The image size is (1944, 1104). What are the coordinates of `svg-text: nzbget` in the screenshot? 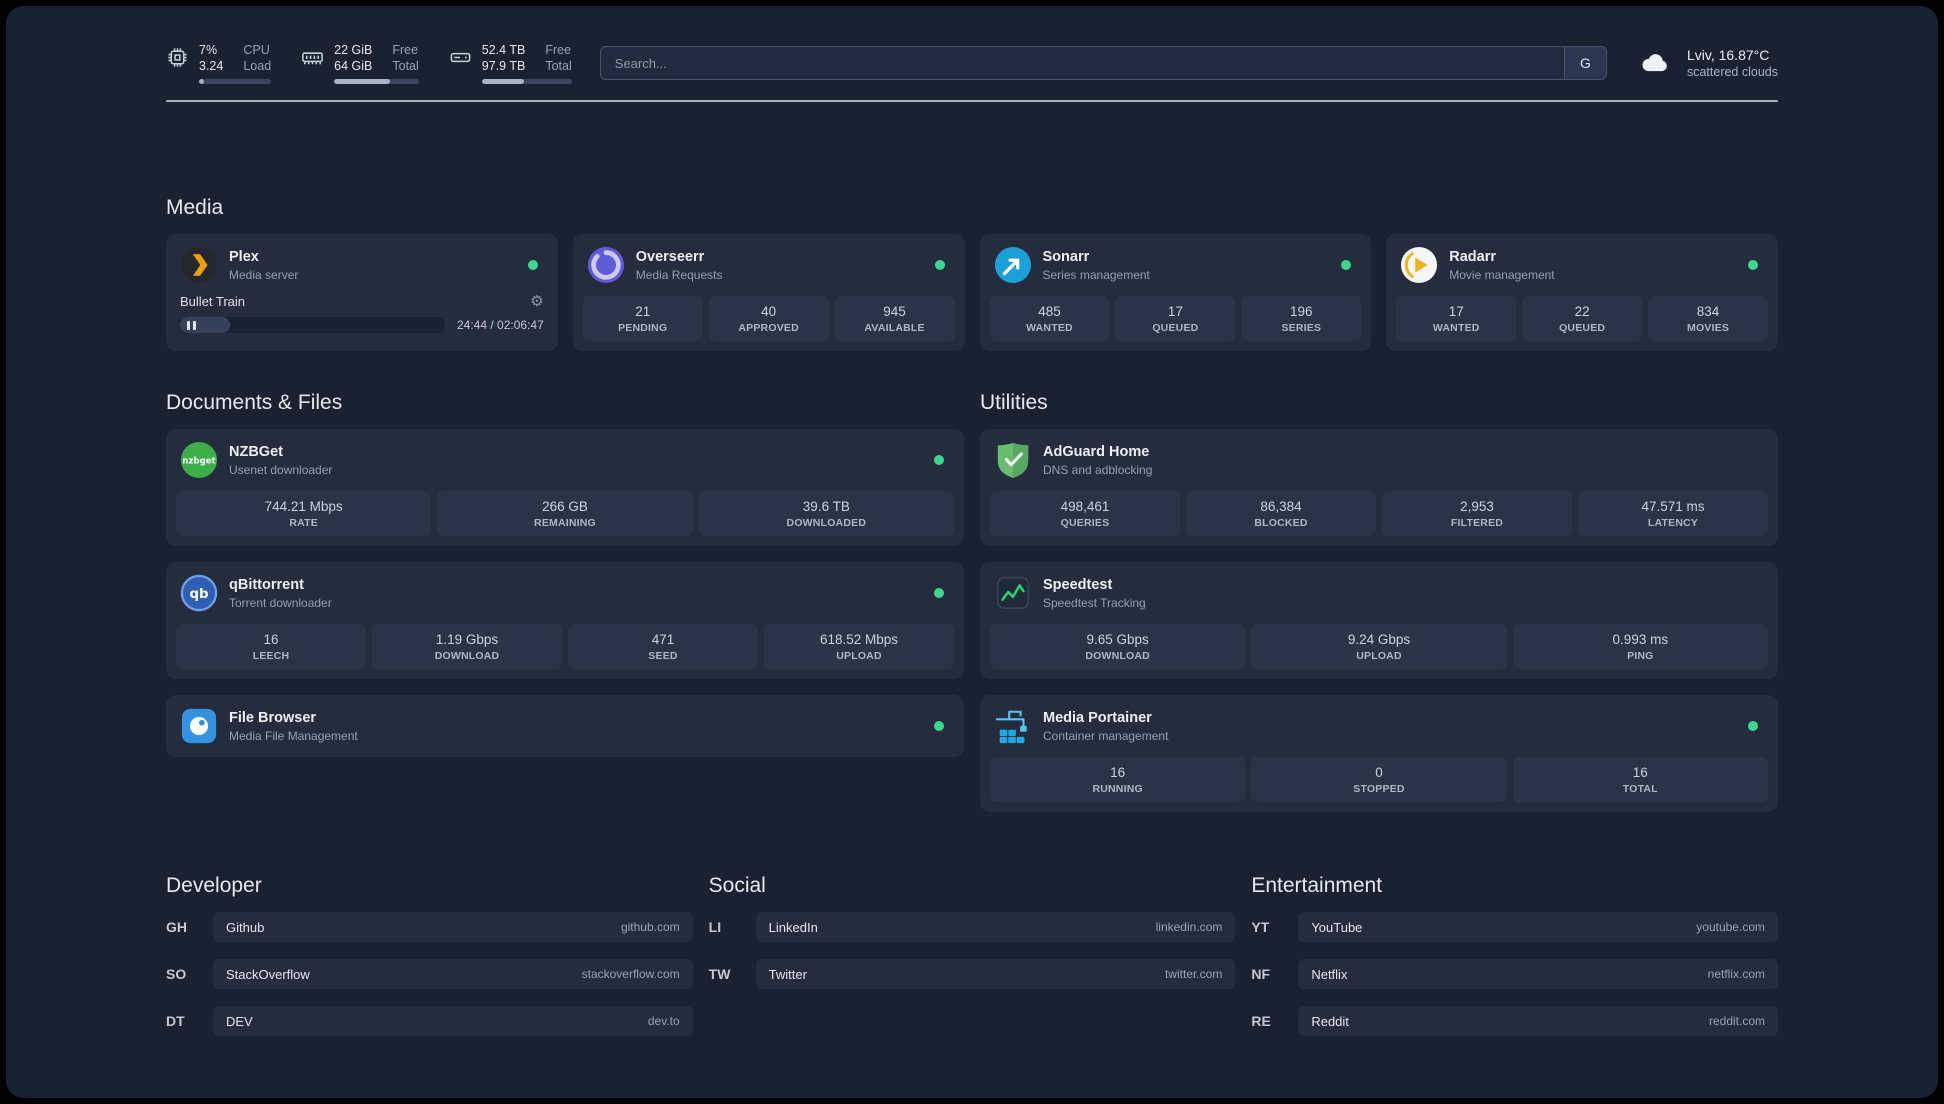 It's located at (198, 461).